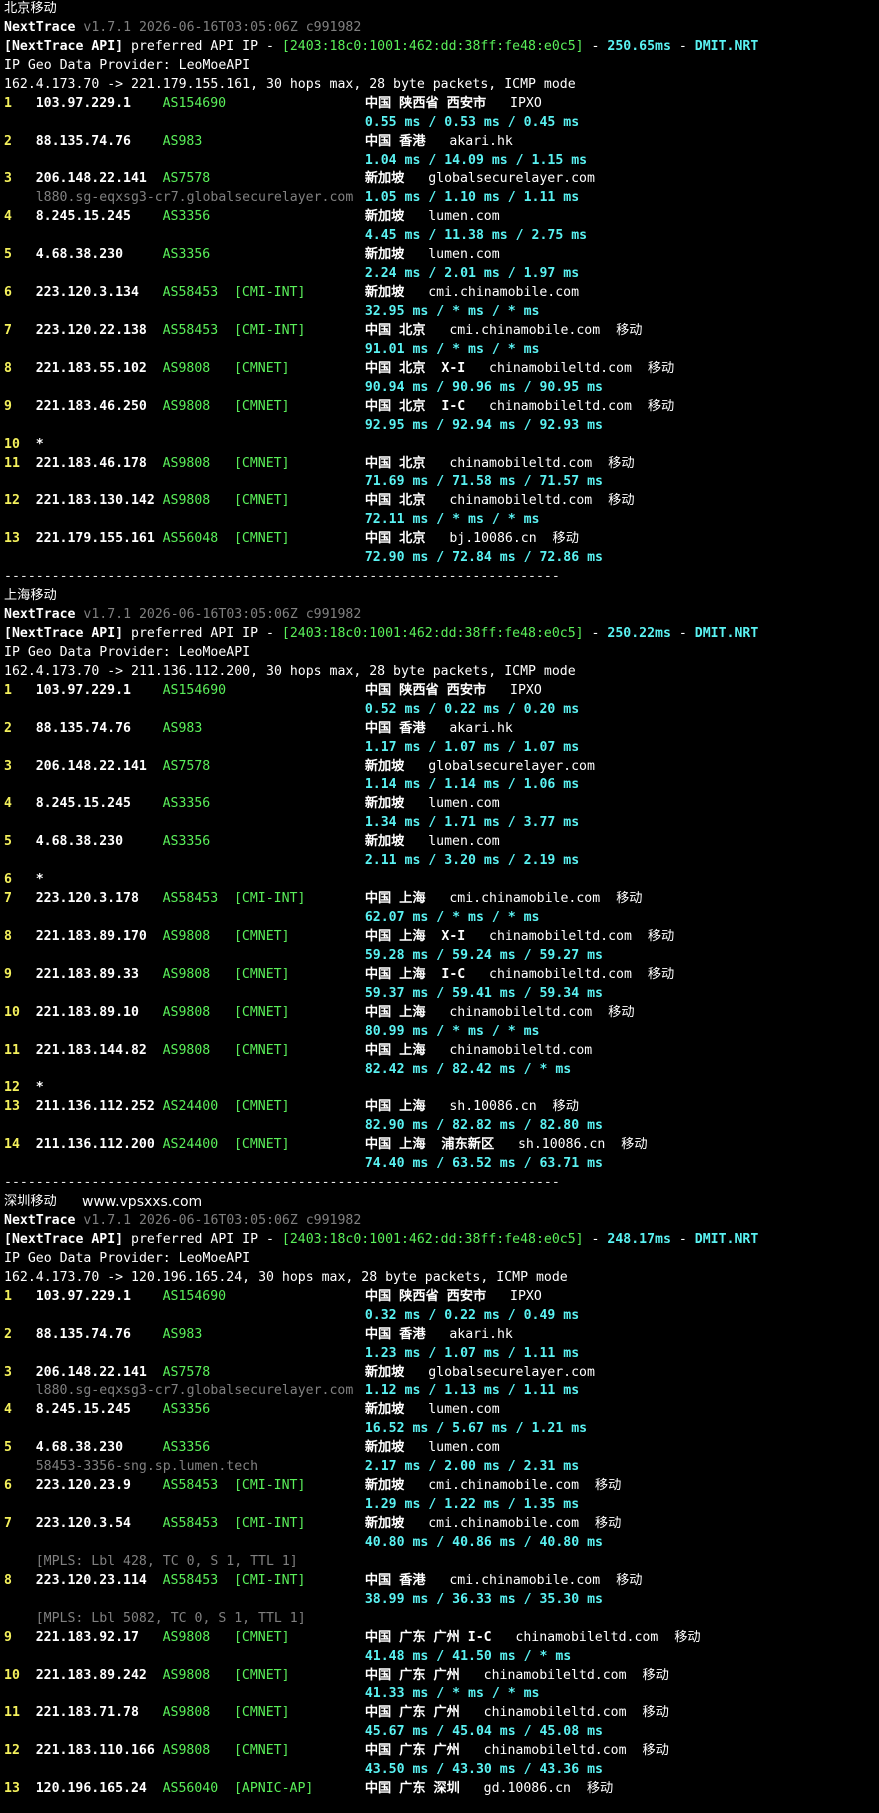 The height and width of the screenshot is (1813, 879). What do you see at coordinates (170, 1618) in the screenshot?
I see `hop-mpls: [MPLS: Lbl 5082, TC 0, S 1, TTL 1]` at bounding box center [170, 1618].